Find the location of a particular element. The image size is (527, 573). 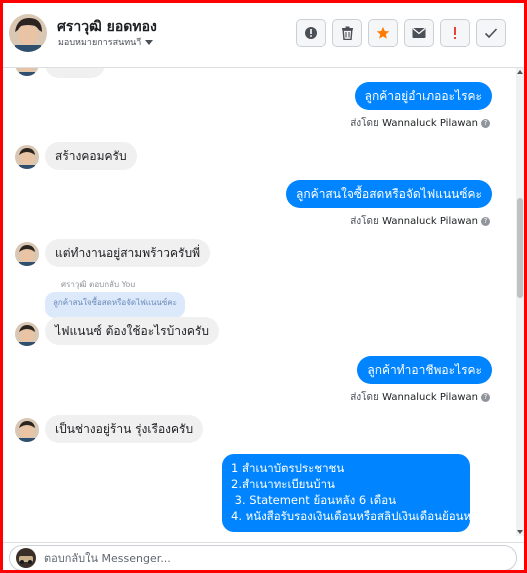

mail-icon is located at coordinates (419, 33).